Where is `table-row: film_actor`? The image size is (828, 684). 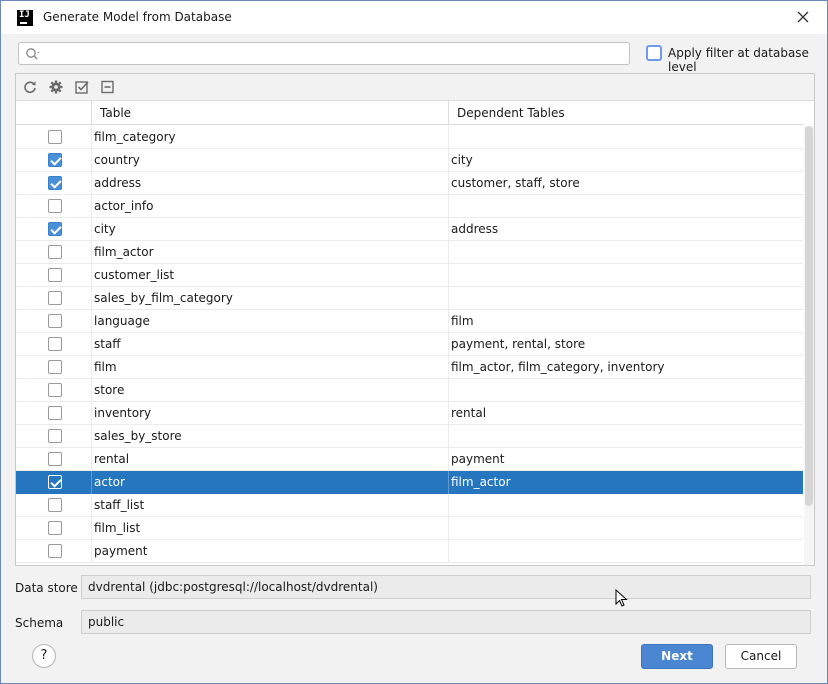 table-row: film_actor is located at coordinates (409, 252).